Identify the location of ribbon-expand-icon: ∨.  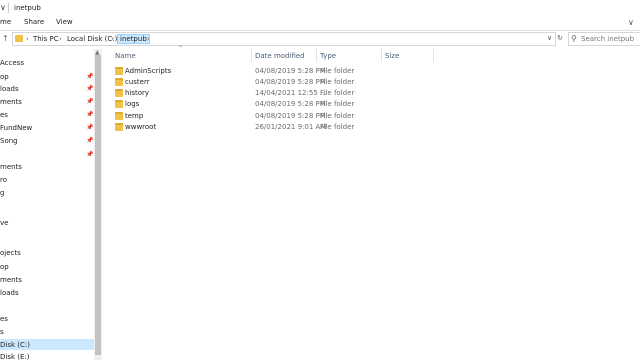
(631, 22).